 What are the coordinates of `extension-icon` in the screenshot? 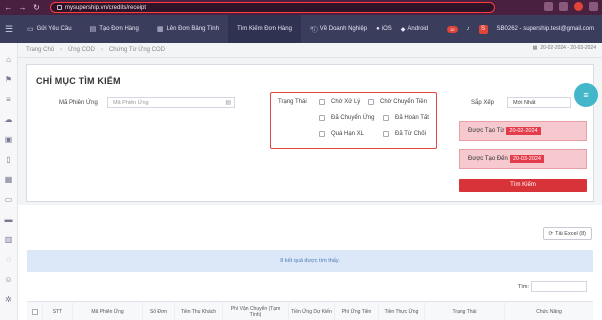 It's located at (548, 6).